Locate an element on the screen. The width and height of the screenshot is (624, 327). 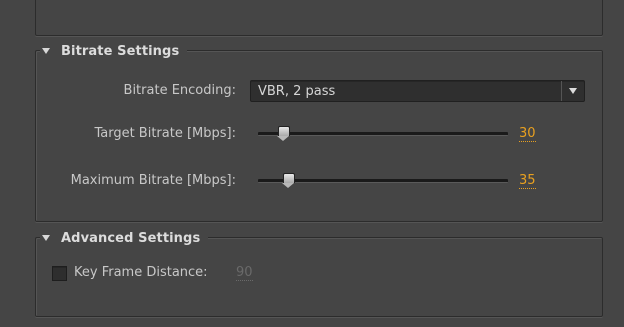
maximum-bitrate-slider is located at coordinates (383, 180).